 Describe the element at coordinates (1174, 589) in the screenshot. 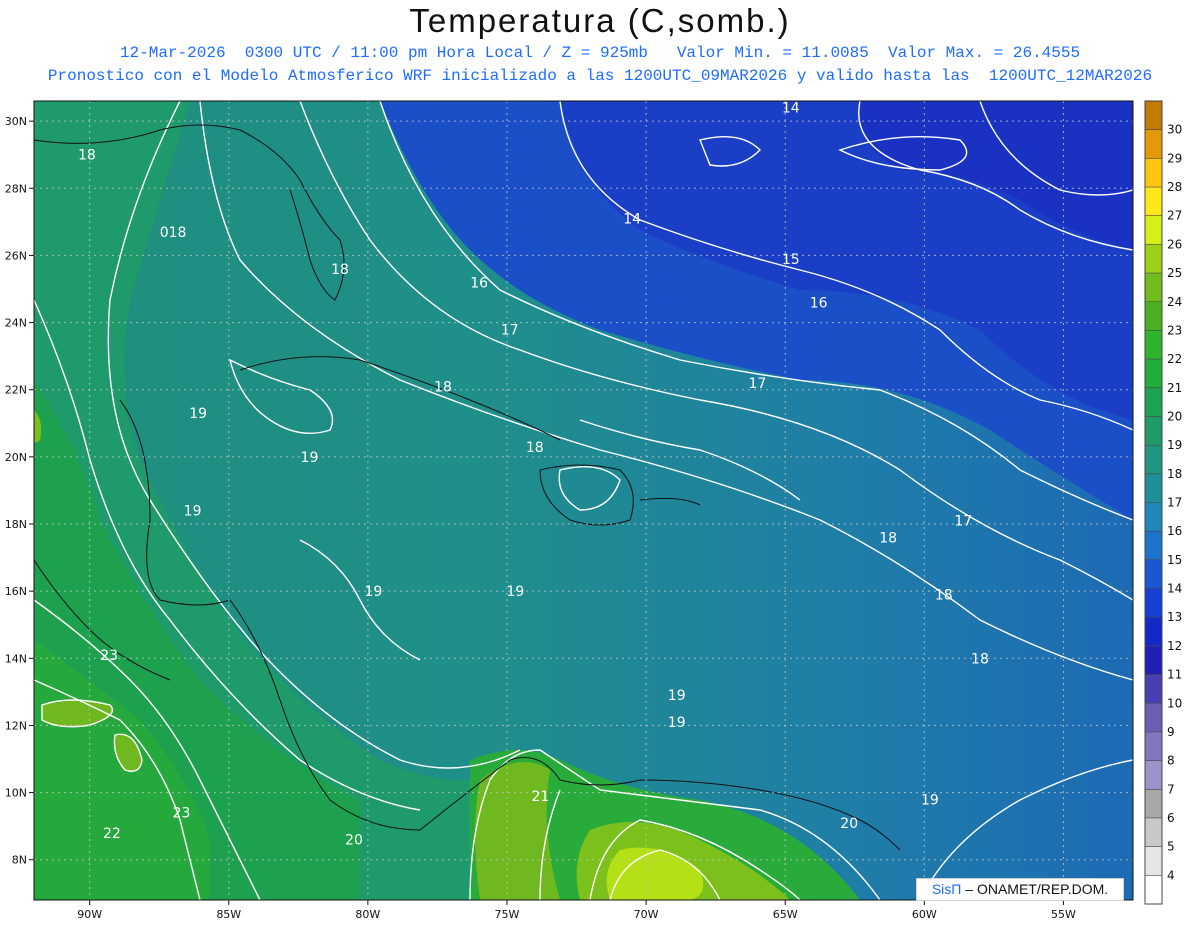

I see `colorbar-label: 14` at that location.